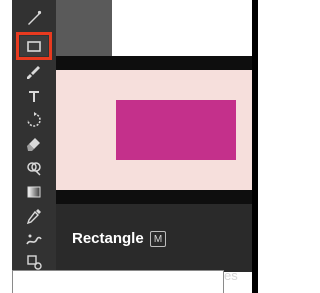 The image size is (320, 293). I want to click on dark-band-top, so click(154, 63).